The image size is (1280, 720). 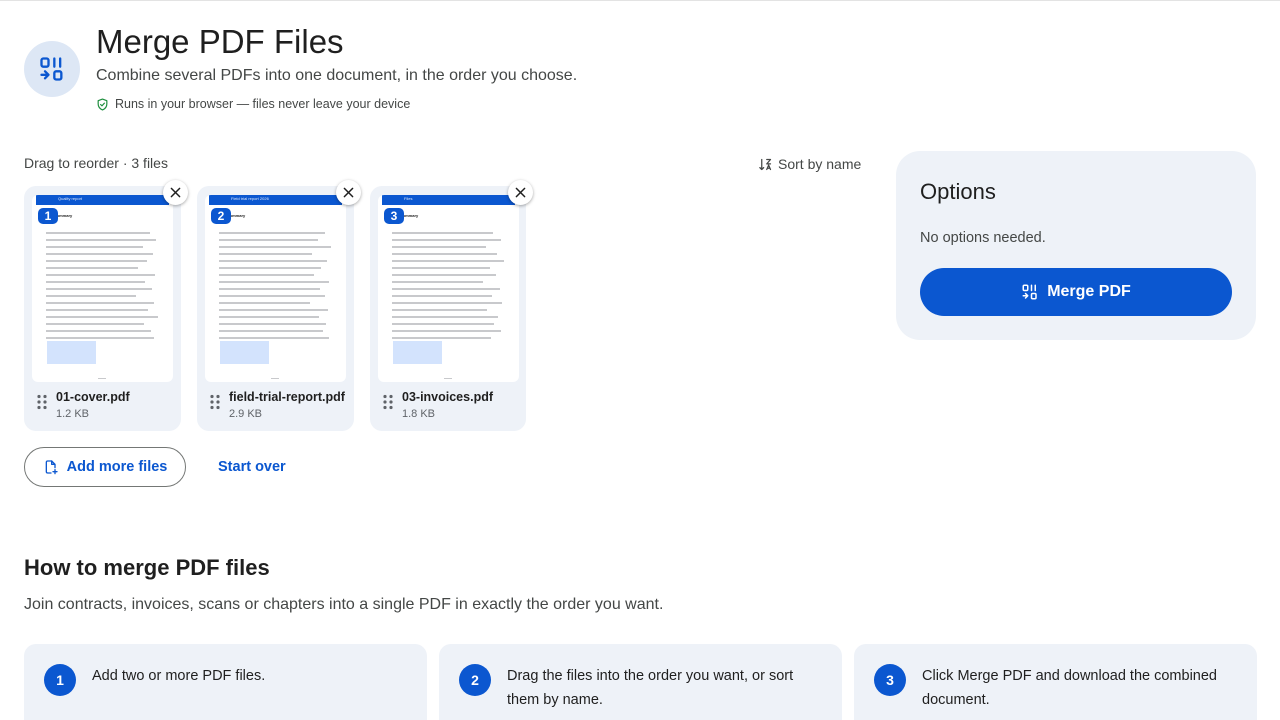 I want to click on howto-step: 1 Add two or more PDF files., so click(x=225, y=682).